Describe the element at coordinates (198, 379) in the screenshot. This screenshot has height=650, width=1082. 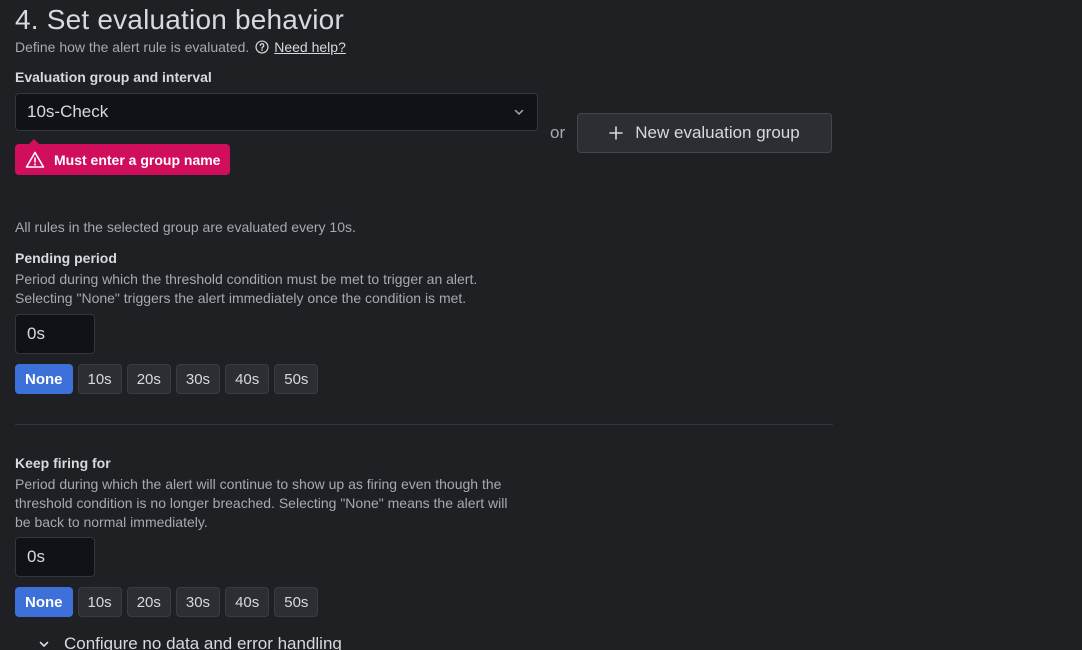
I see `pending-option-30s: 30s` at that location.